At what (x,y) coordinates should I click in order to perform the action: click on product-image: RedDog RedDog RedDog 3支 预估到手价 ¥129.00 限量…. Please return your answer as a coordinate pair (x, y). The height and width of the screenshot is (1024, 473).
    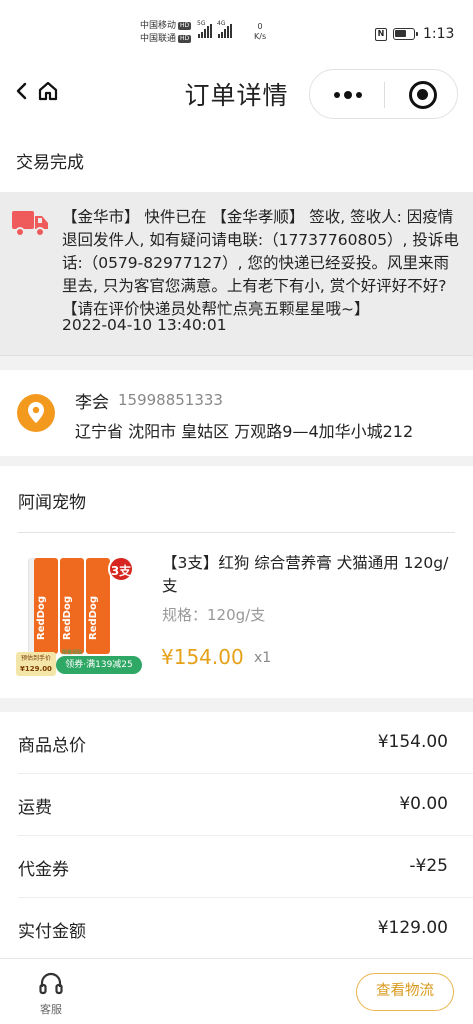
    Looking at the image, I should click on (79, 615).